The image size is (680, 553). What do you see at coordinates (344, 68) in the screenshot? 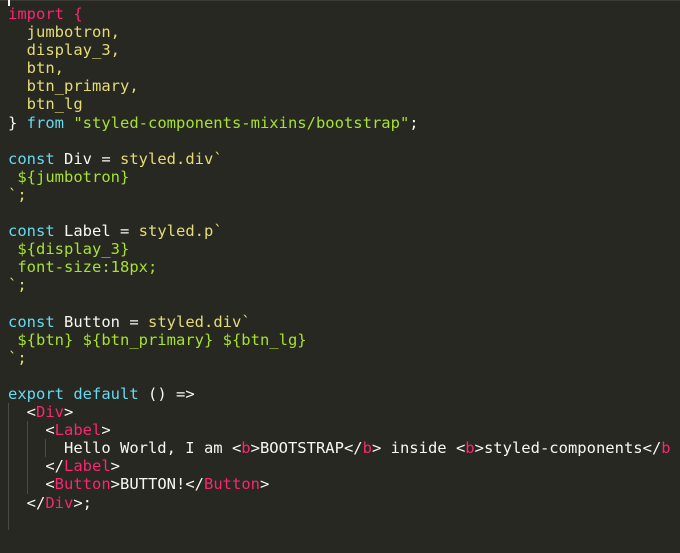
I see `code-line: btn,` at bounding box center [344, 68].